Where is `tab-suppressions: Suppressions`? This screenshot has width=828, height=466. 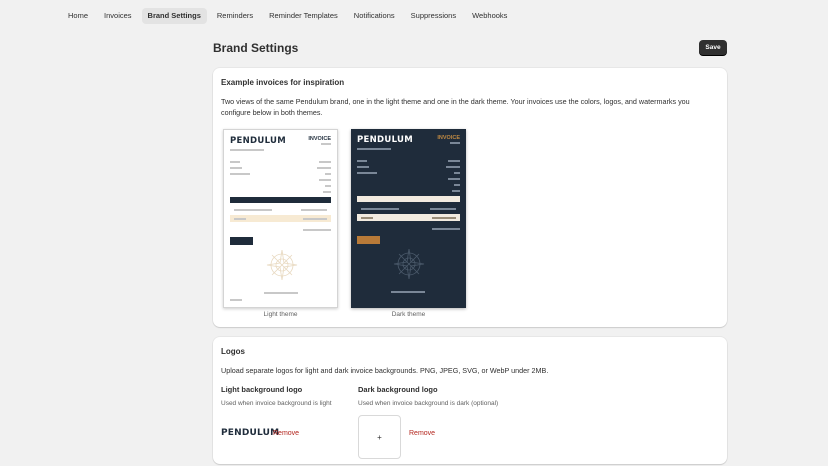 tab-suppressions: Suppressions is located at coordinates (433, 16).